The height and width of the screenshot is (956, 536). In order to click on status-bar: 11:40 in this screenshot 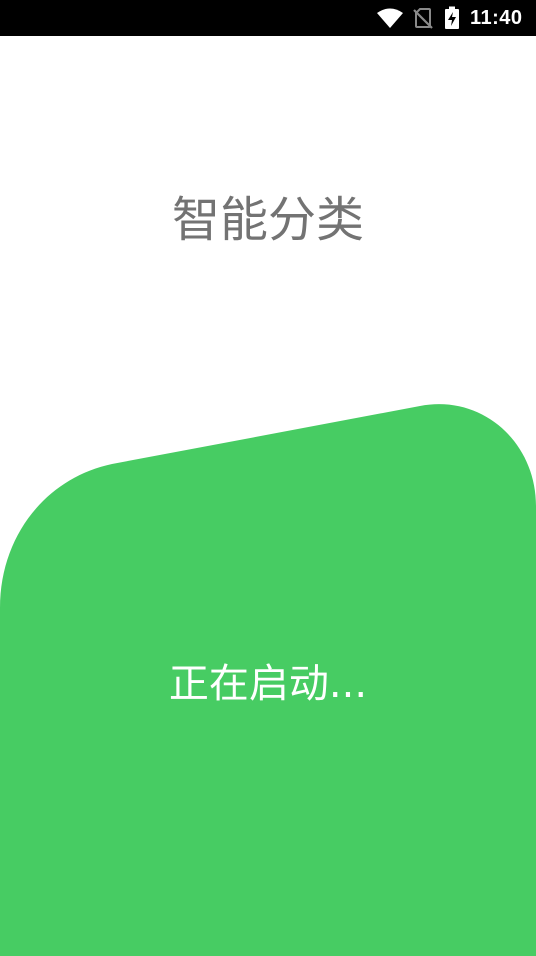, I will do `click(268, 18)`.